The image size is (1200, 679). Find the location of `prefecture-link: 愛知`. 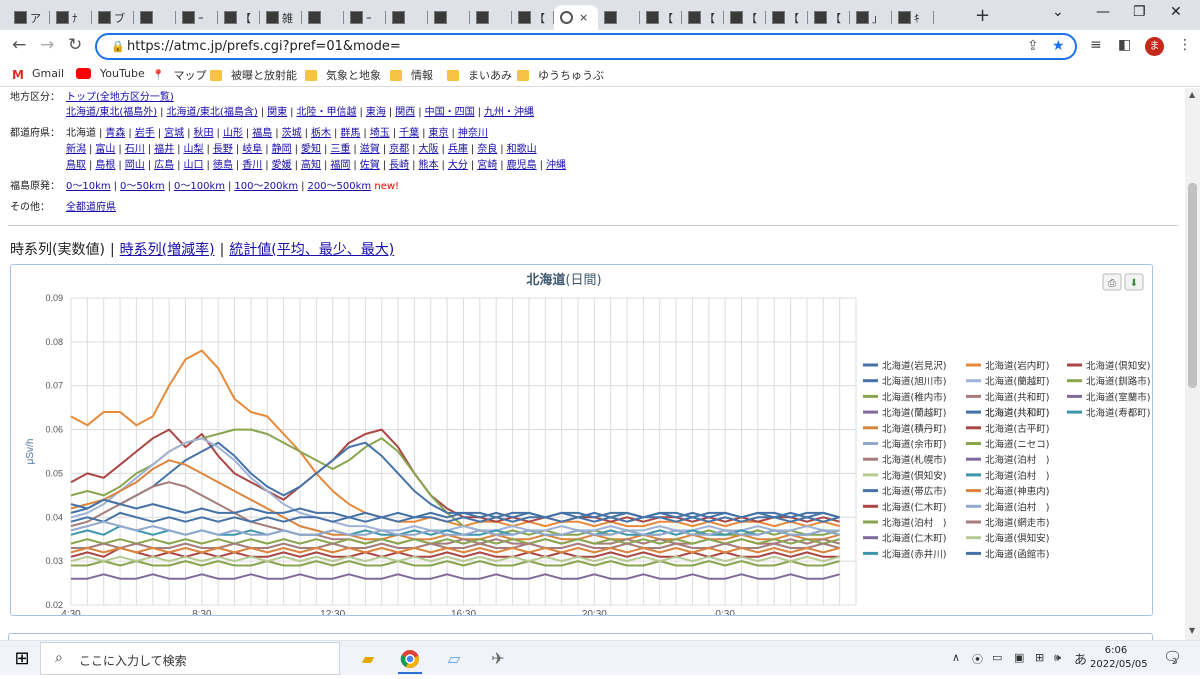

prefecture-link: 愛知 is located at coordinates (311, 149).